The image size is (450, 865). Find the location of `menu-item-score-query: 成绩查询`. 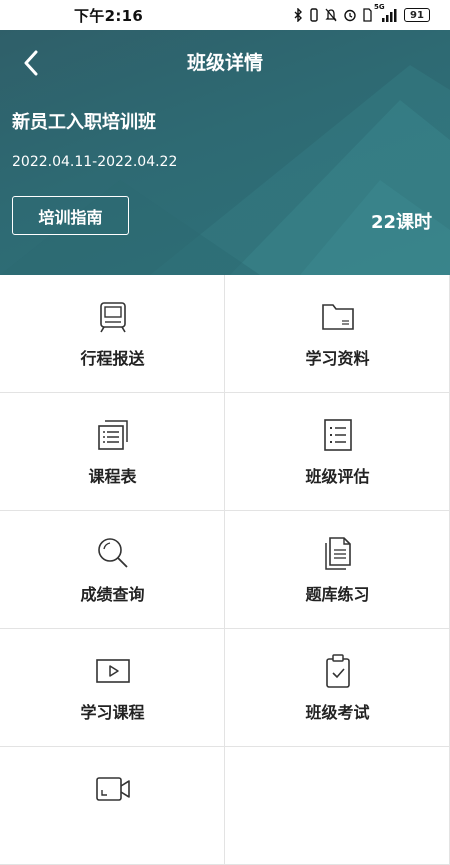

menu-item-score-query: 成绩查询 is located at coordinates (112, 570).